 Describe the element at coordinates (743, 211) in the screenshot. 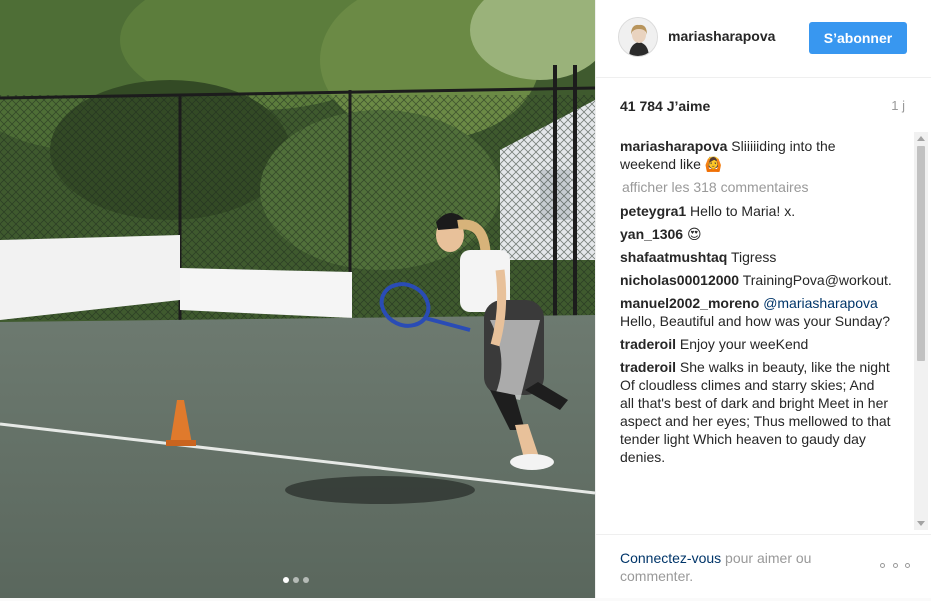

I see `comment-text: Hello to Maria! x.` at that location.